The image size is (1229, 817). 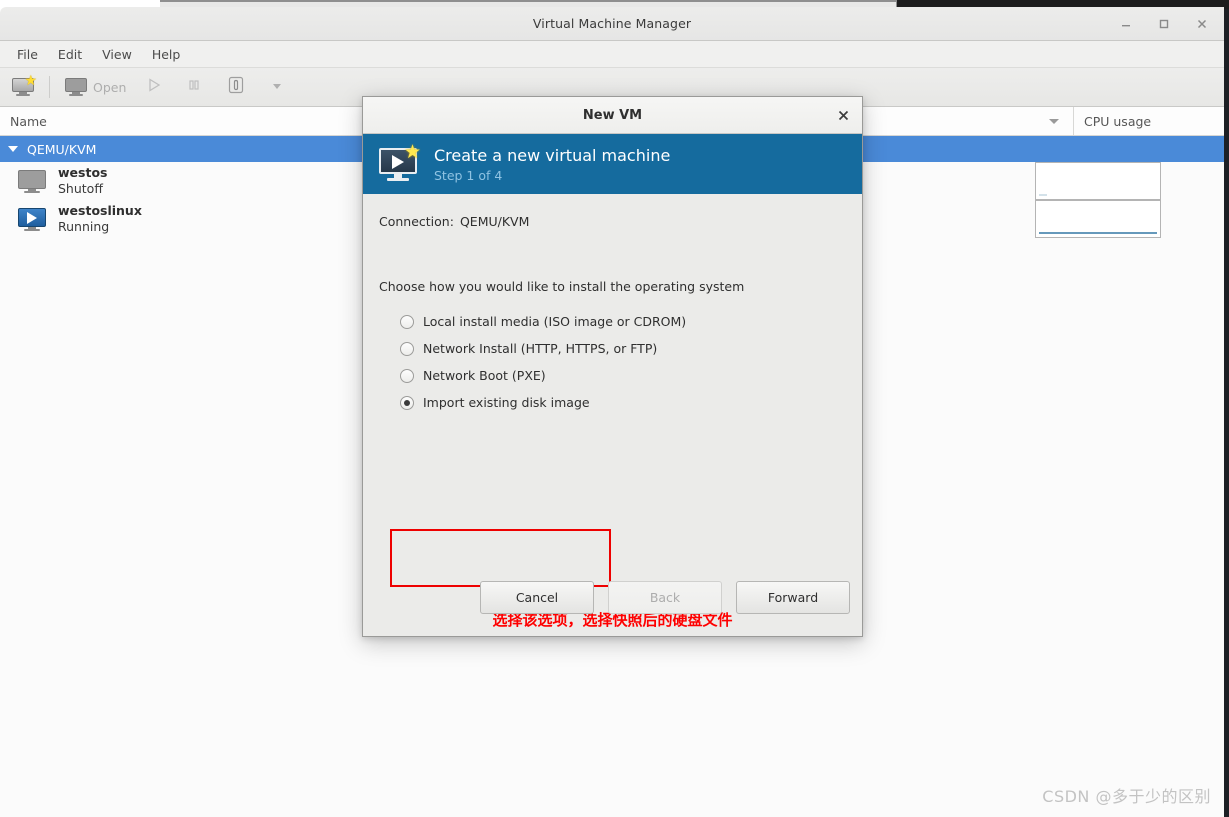 What do you see at coordinates (540, 348) in the screenshot?
I see `radio-label: Network Install (HTTP, HTTPS, or FTP)` at bounding box center [540, 348].